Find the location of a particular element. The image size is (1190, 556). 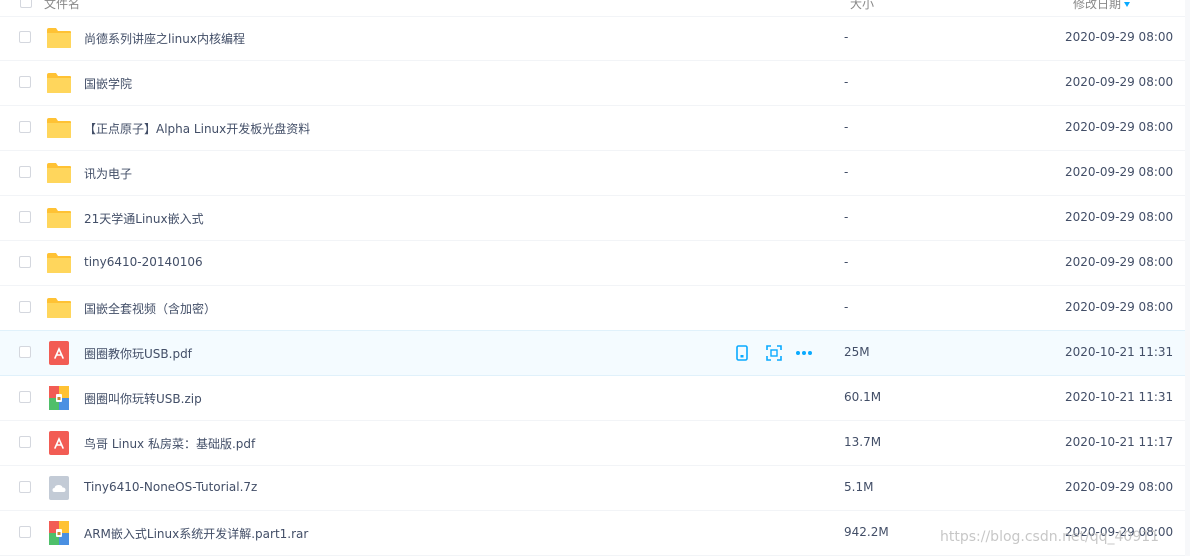

file-name-link: 国嵌全套视频（含加密） is located at coordinates (150, 308).